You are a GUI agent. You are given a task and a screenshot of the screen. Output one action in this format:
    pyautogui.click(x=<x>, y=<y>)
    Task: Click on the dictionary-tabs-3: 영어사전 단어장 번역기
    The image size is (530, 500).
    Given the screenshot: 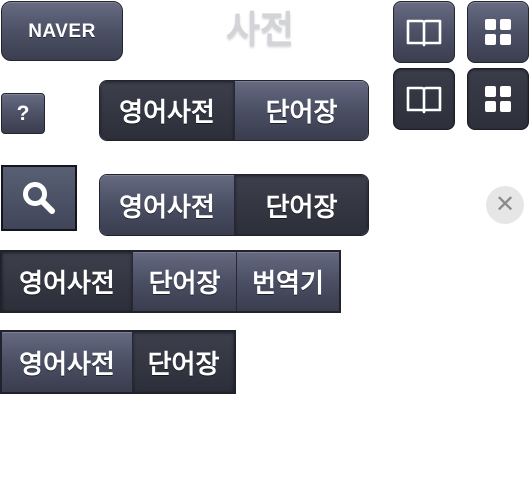 What is the action you would take?
    pyautogui.click(x=170, y=281)
    